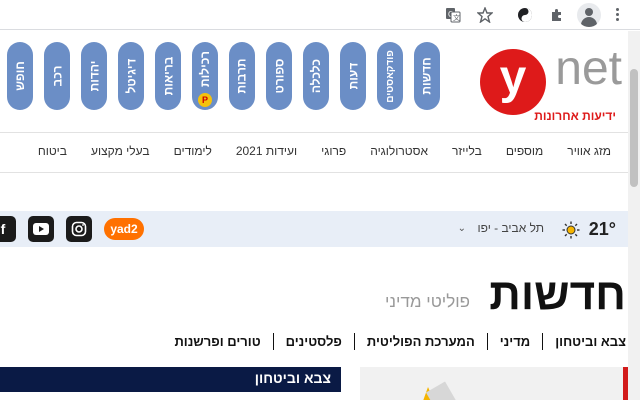  I want to click on section-strip: צבא וביטחון, so click(170, 379).